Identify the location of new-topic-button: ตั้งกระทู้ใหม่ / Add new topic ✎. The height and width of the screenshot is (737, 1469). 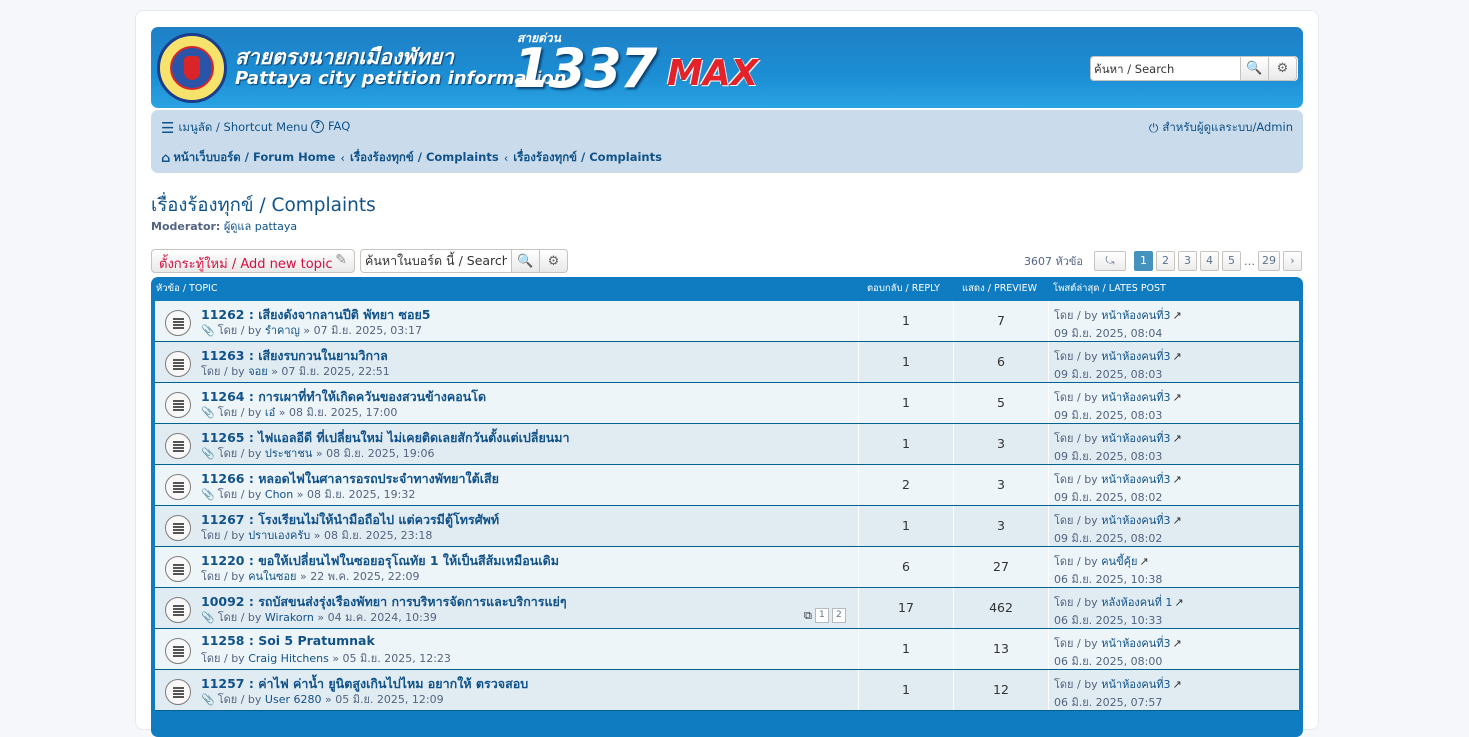
(253, 261).